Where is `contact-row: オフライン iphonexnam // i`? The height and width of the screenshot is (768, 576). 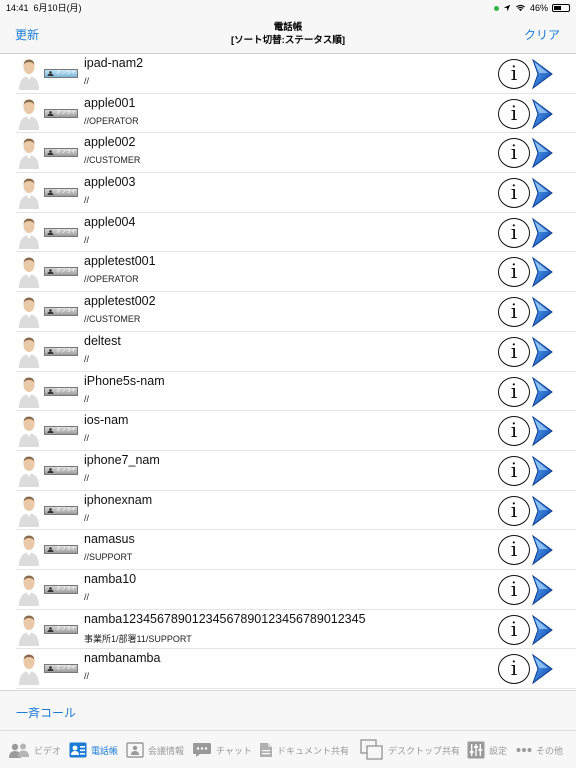
contact-row: オフライン iphonexnam // i is located at coordinates (296, 511).